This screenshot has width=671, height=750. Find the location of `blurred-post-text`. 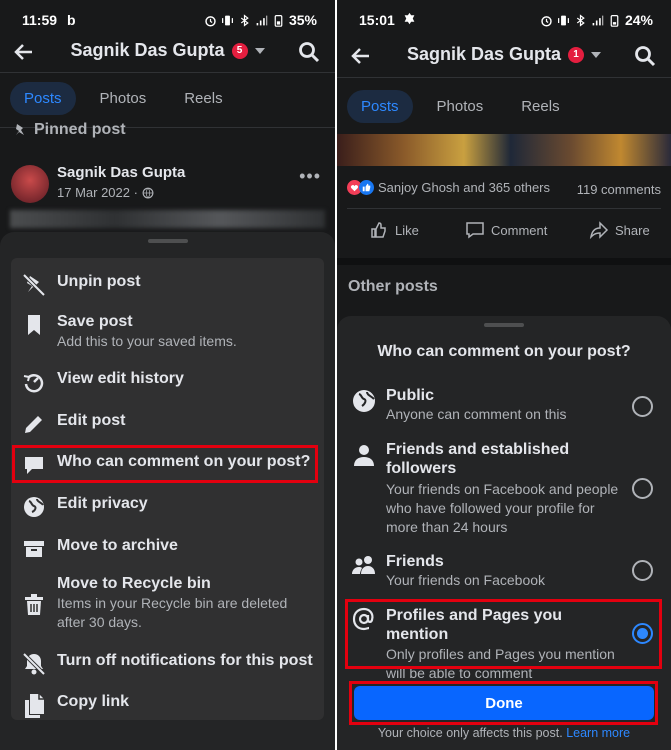

blurred-post-text is located at coordinates (167, 219).